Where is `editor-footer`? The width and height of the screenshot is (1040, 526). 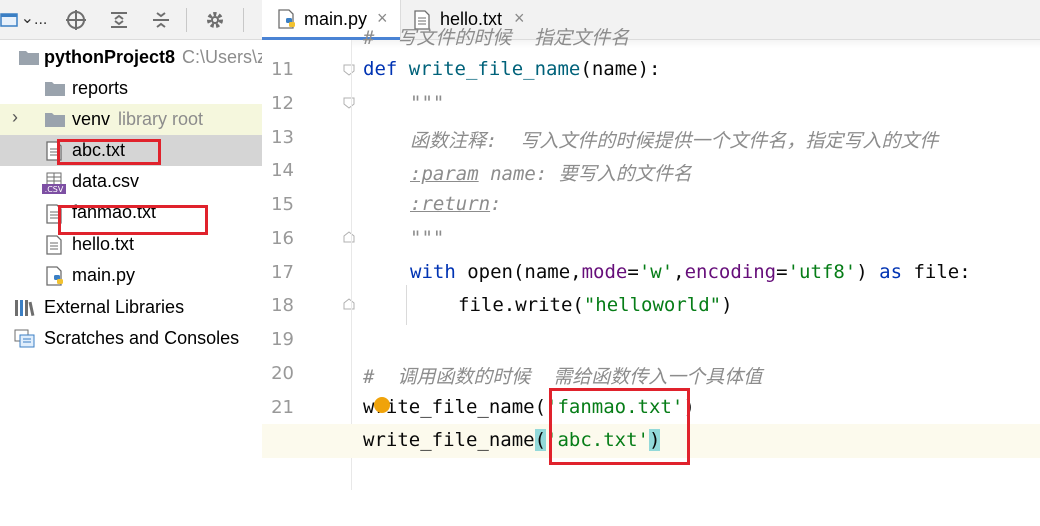
editor-footer is located at coordinates (651, 508).